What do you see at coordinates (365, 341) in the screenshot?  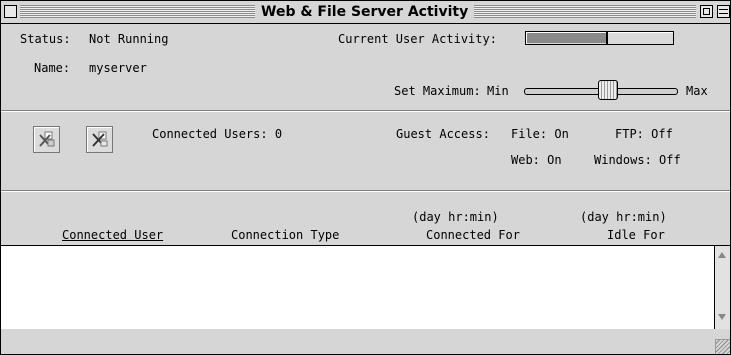 I see `window-bottom-bar` at bounding box center [365, 341].